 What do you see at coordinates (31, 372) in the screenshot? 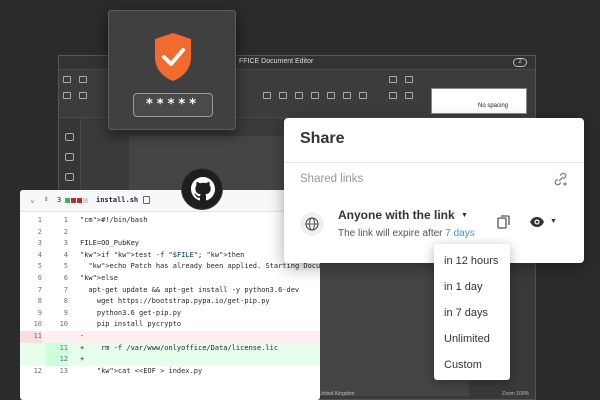
I see `old-line-number: 12` at bounding box center [31, 372].